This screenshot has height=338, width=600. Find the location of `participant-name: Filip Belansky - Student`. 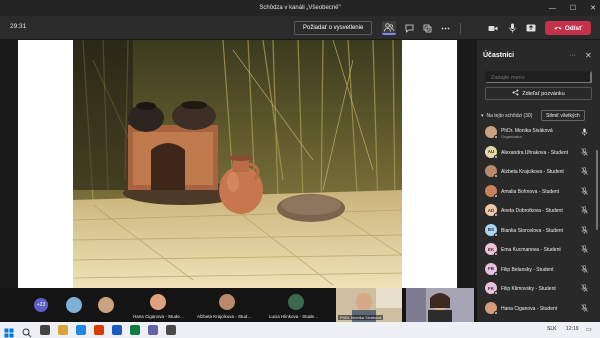

participant-name: Filip Belansky - Student is located at coordinates (527, 269).